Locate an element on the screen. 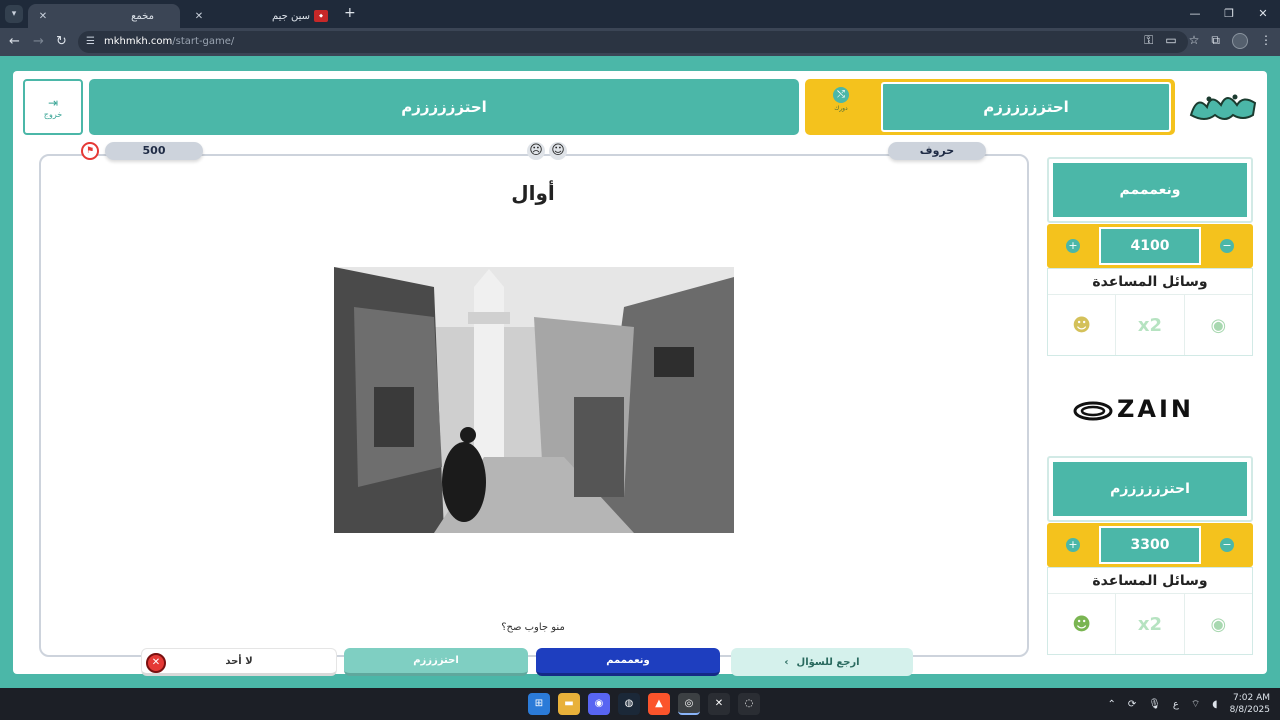 This screenshot has height=720, width=1280. url-path: /start-game/ is located at coordinates (203, 41).